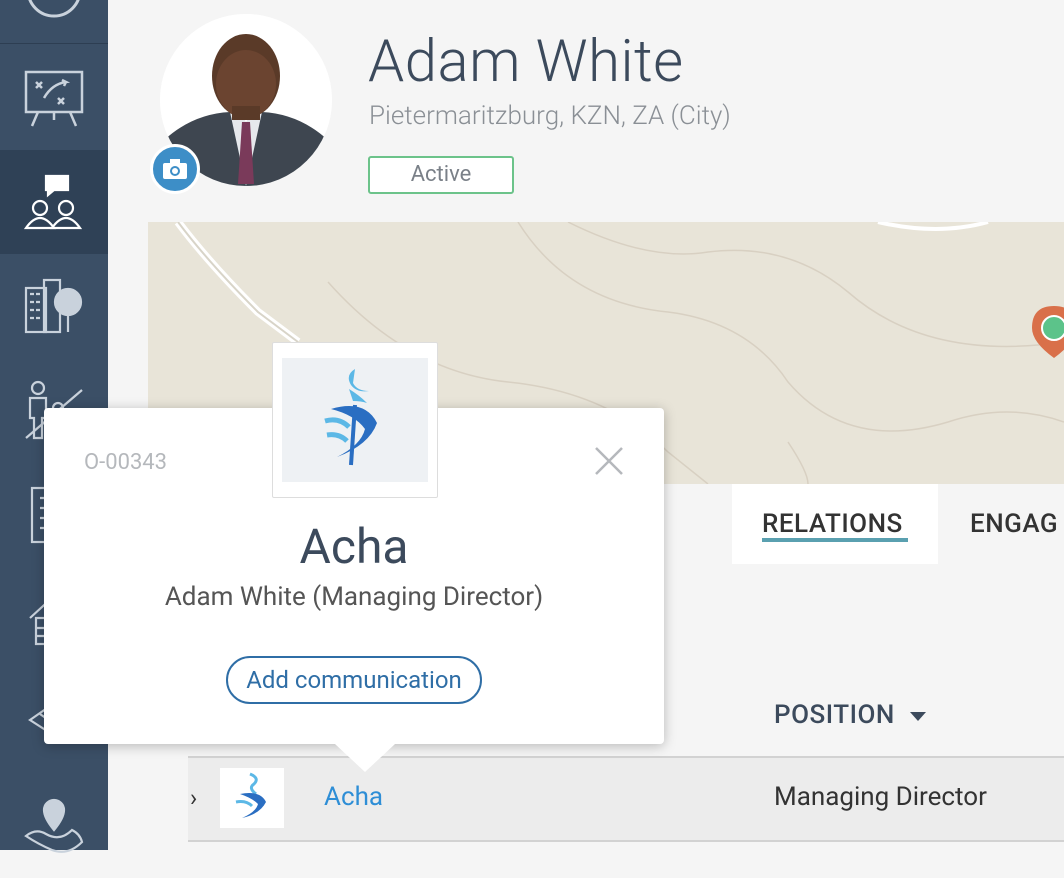 Image resolution: width=1064 pixels, height=878 pixels. I want to click on city-buildings-icon, so click(54, 306).